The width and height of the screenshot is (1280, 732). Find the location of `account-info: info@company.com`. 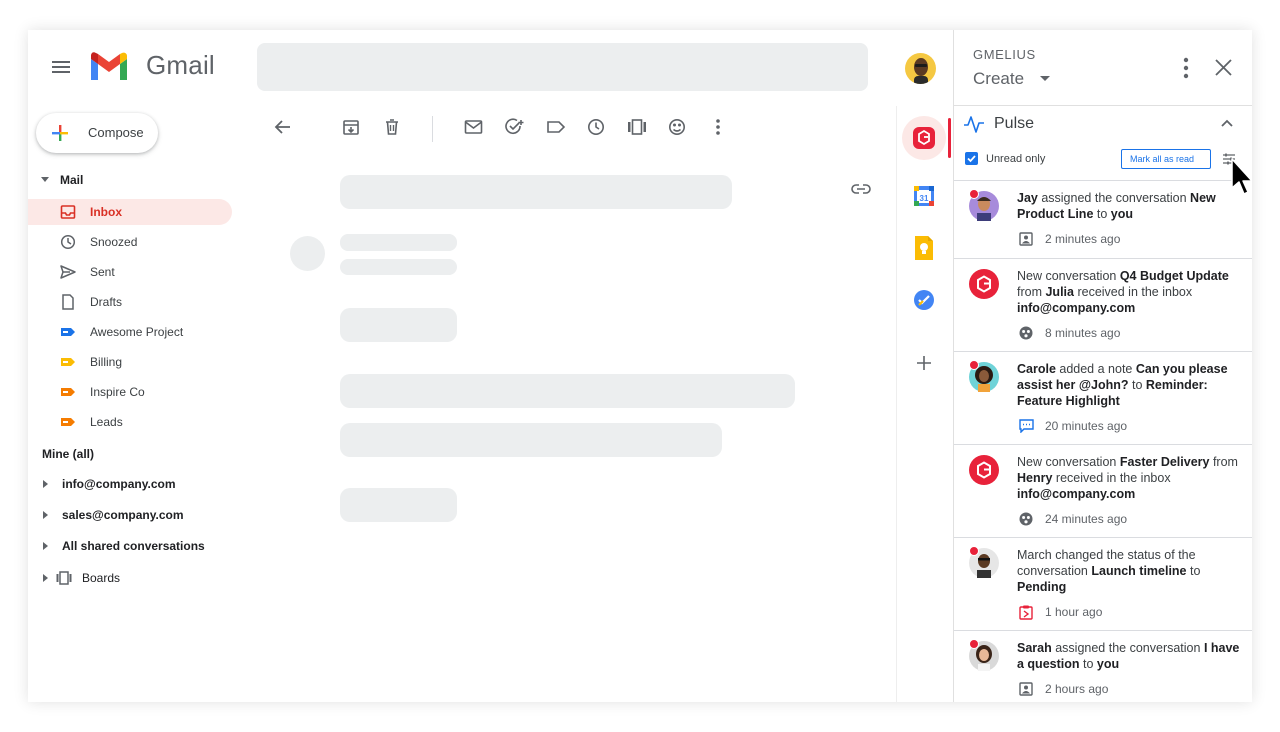

account-info: info@company.com is located at coordinates (135, 484).